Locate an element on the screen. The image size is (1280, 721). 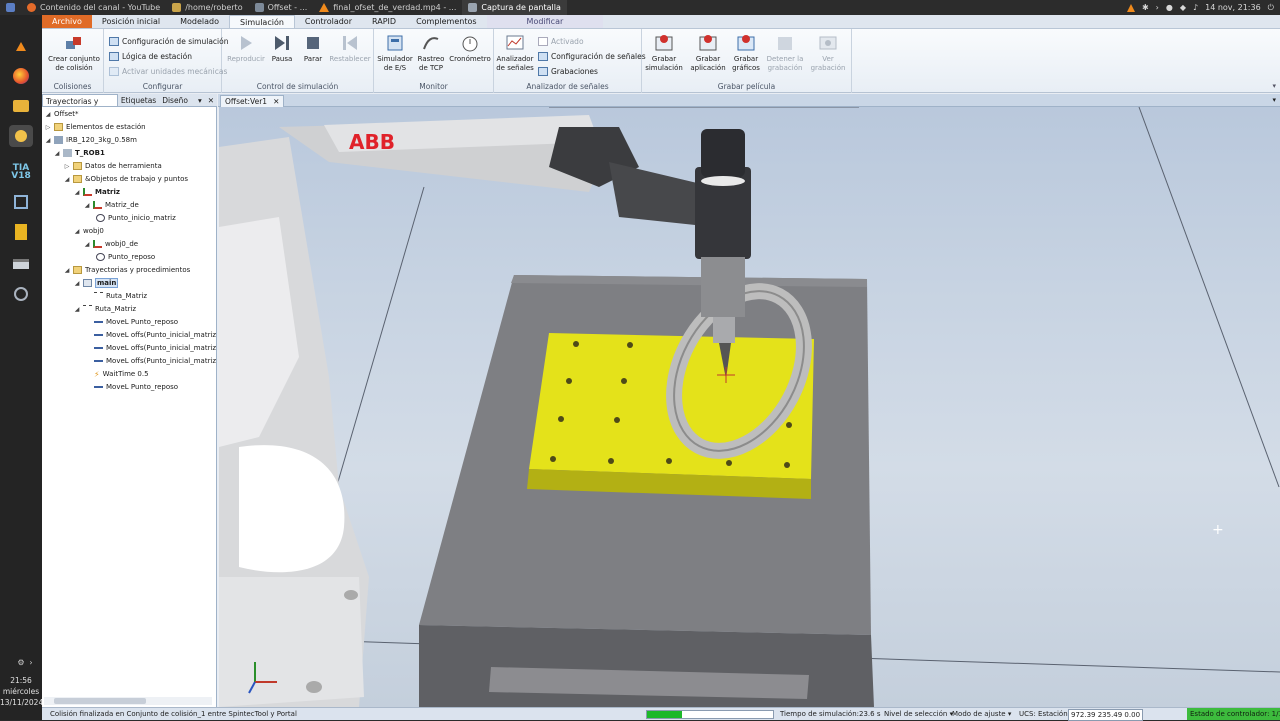
tree-node-call-ruta: Ruta_Matriz is located at coordinates (120, 296).